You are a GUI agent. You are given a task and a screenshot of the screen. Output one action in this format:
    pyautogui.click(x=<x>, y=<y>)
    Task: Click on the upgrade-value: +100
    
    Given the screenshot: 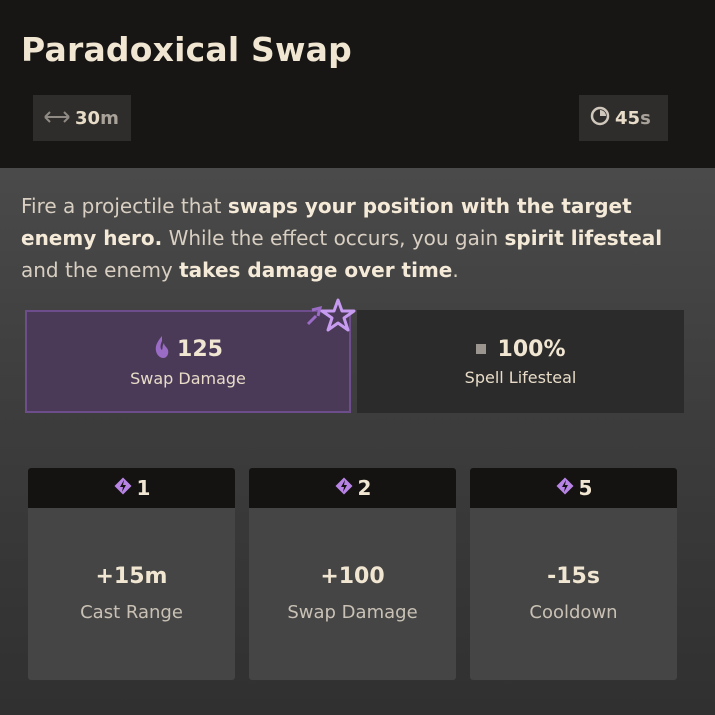 What is the action you would take?
    pyautogui.click(x=352, y=576)
    